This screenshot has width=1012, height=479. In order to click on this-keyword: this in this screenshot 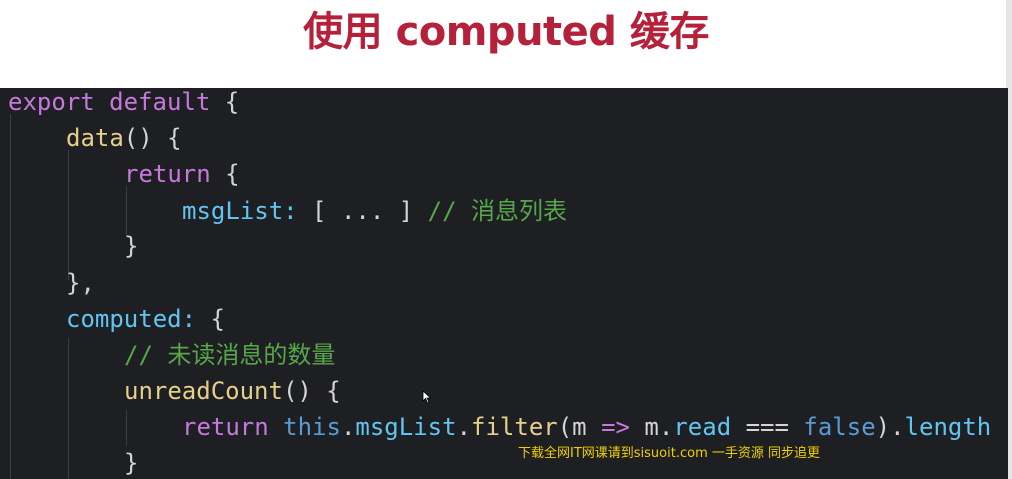, I will do `click(312, 427)`.